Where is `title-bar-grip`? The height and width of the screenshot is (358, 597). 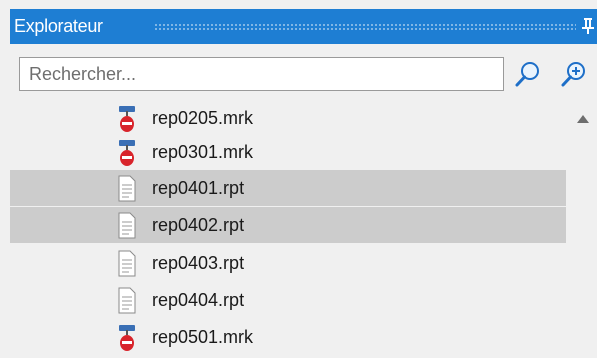
title-bar-grip is located at coordinates (365, 26).